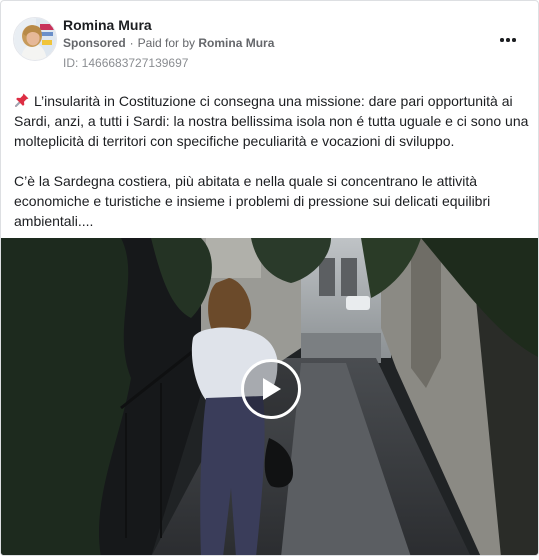 This screenshot has width=539, height=560. What do you see at coordinates (236, 43) in the screenshot?
I see `paid-for-name: Romina Mura` at bounding box center [236, 43].